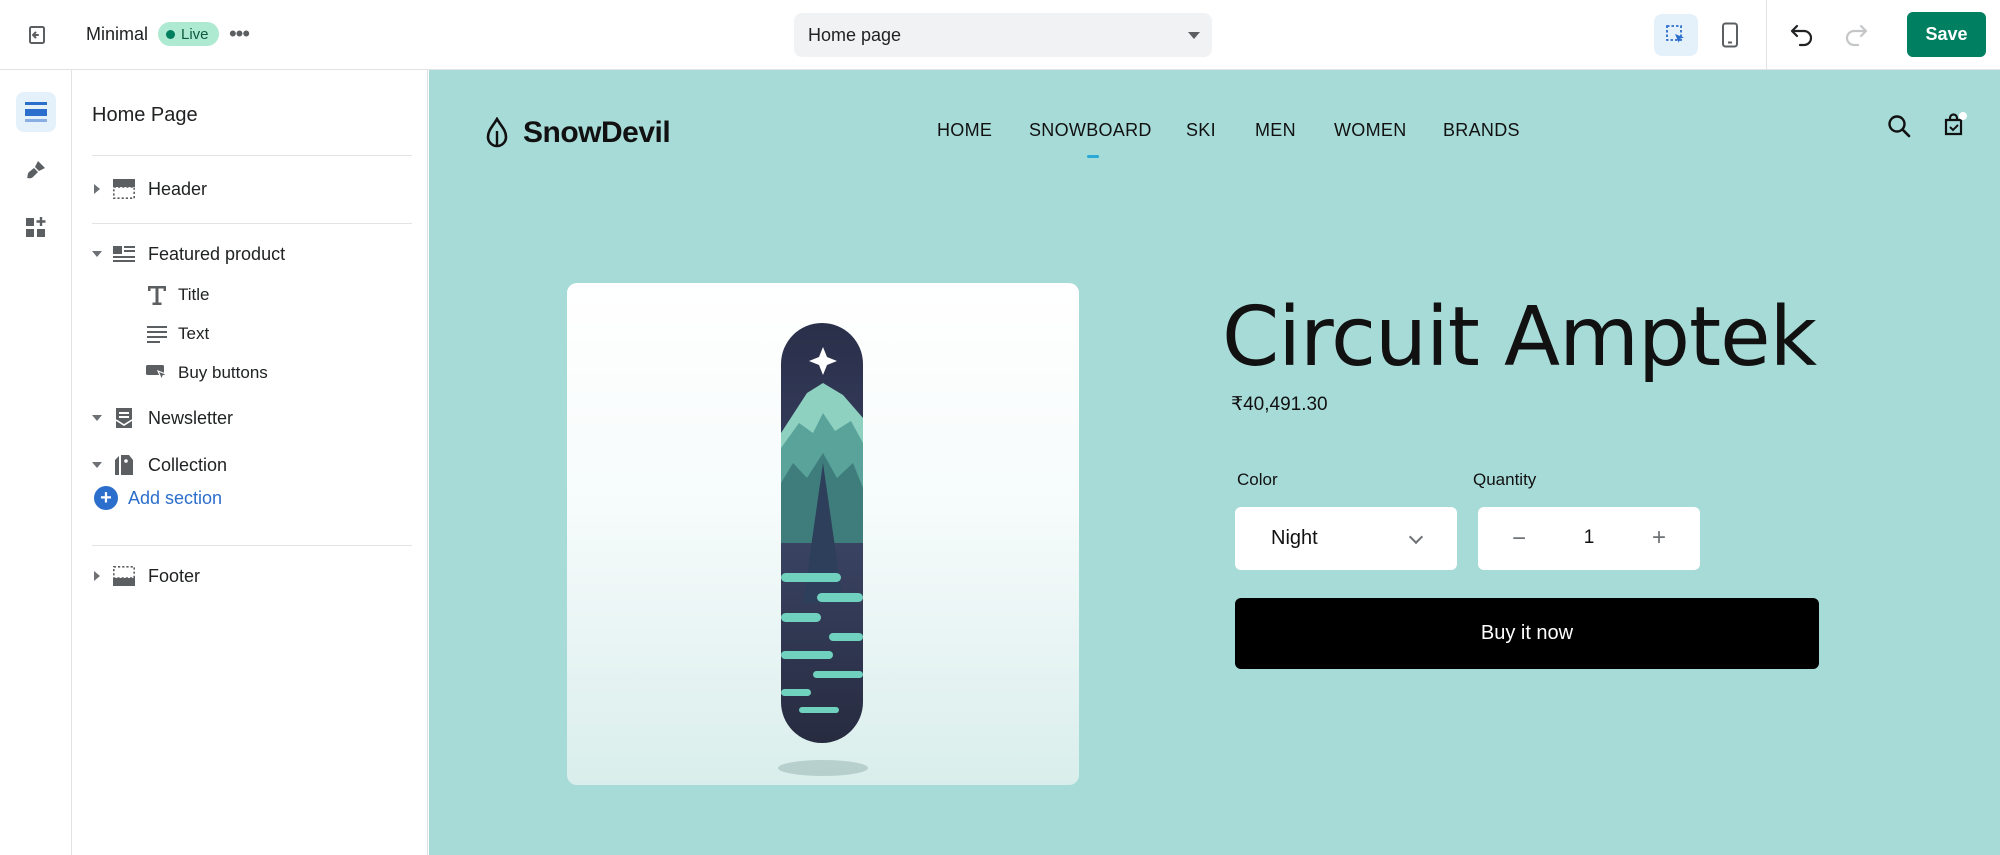 The height and width of the screenshot is (855, 2000). Describe the element at coordinates (175, 497) in the screenshot. I see `add-section-label: Add section` at that location.